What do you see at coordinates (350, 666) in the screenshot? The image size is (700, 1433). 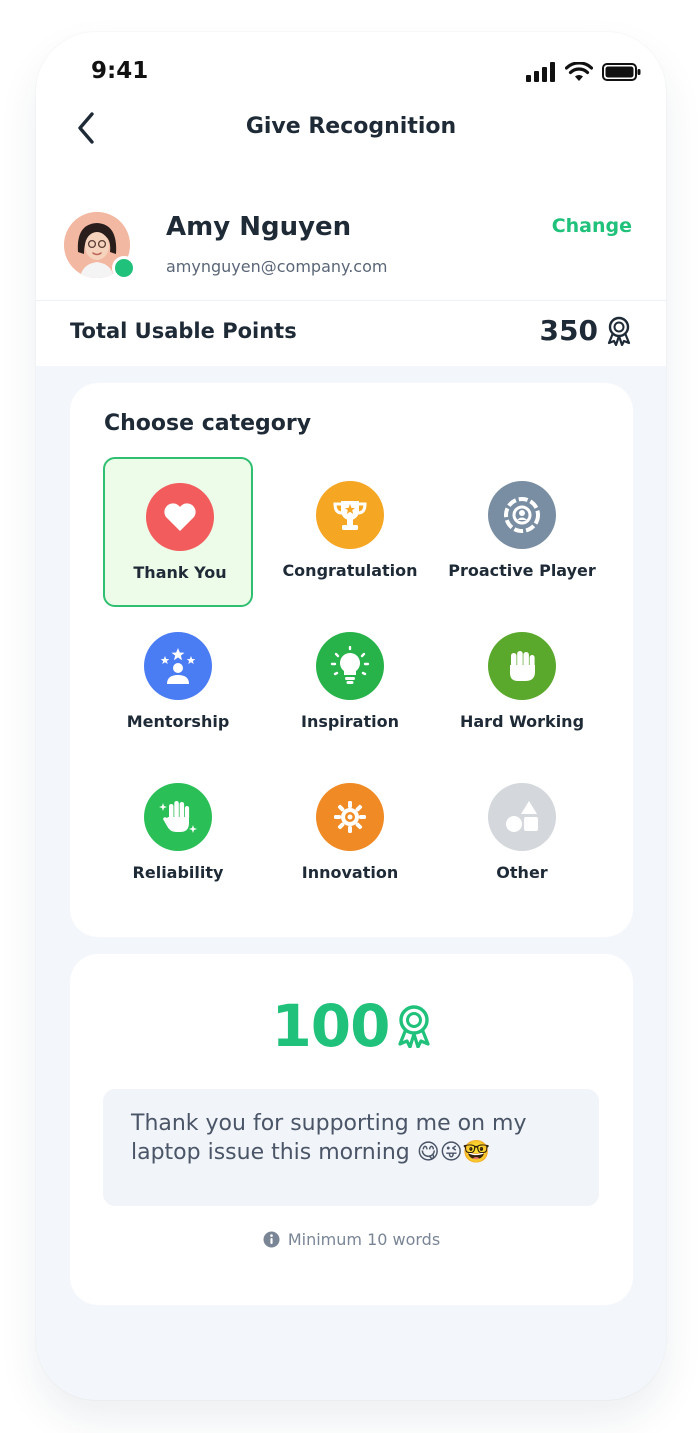 I see `lightbulb-icon` at bounding box center [350, 666].